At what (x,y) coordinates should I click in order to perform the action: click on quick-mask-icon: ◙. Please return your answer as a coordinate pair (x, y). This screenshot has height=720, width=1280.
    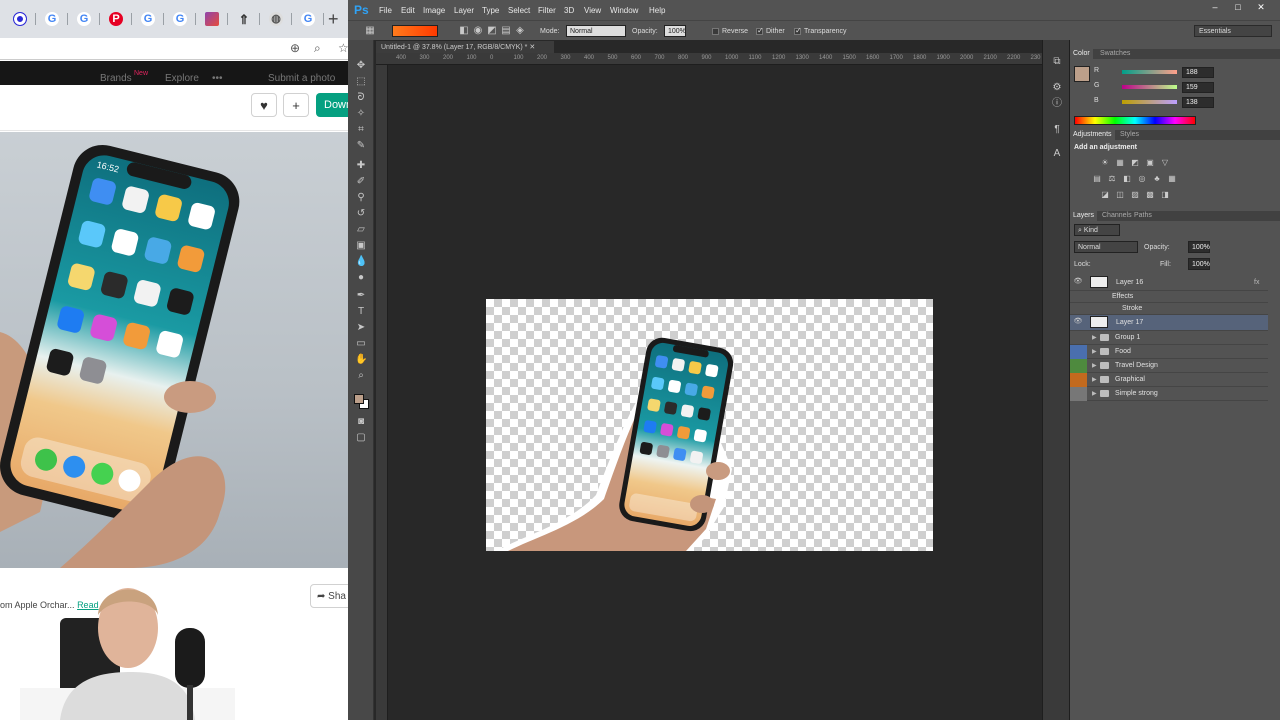
    Looking at the image, I should click on (361, 422).